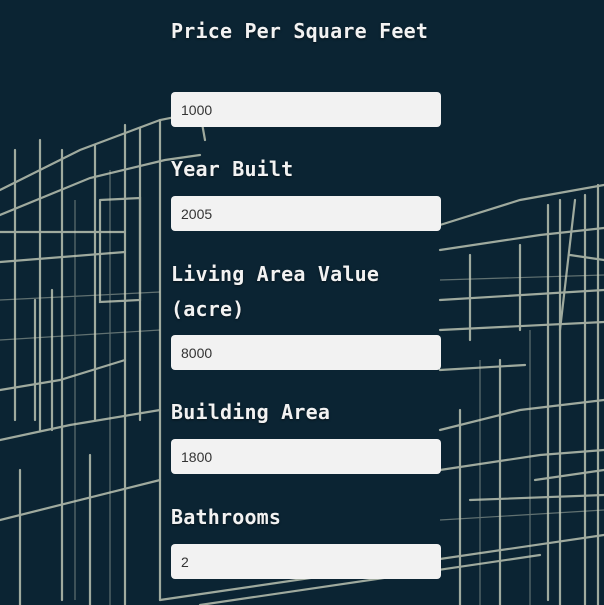 The width and height of the screenshot is (604, 605). I want to click on year-built-label: Year Built, so click(232, 169).